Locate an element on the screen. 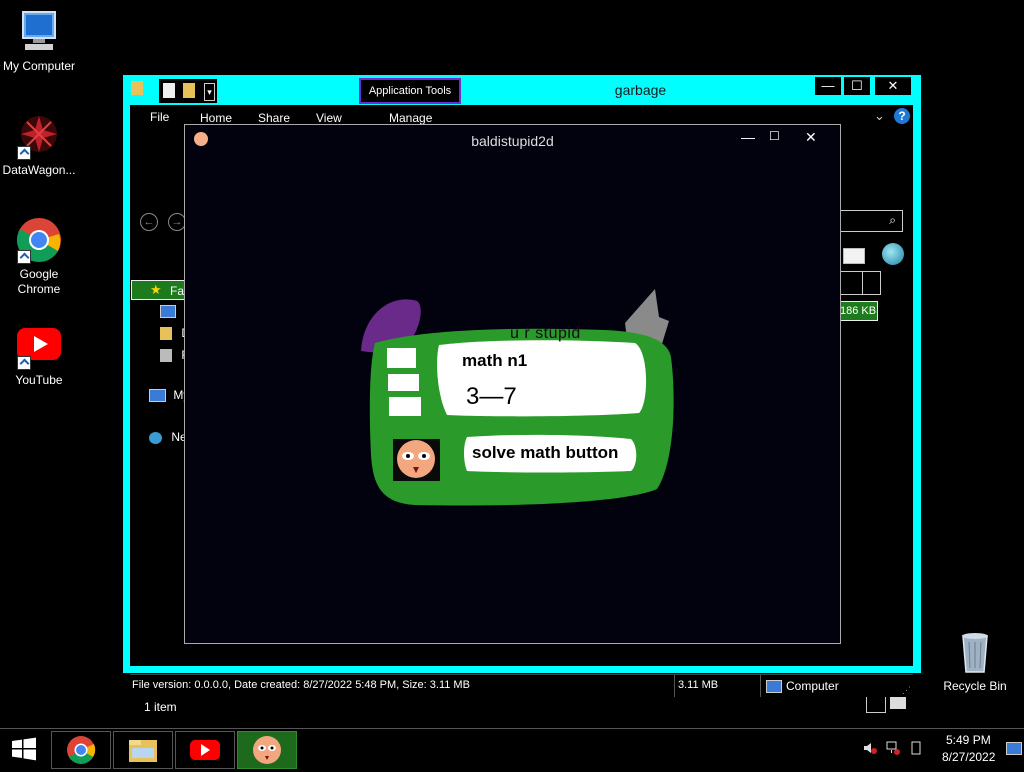  desktop-icon-google-chrome: Google Chrome is located at coordinates (39, 256).